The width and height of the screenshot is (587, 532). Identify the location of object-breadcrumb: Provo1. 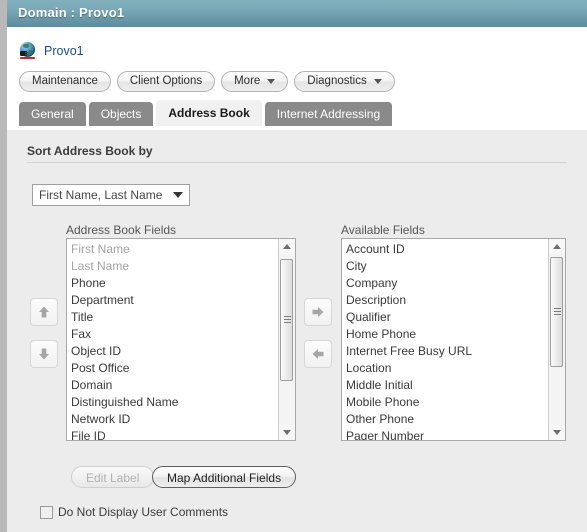
(51, 51).